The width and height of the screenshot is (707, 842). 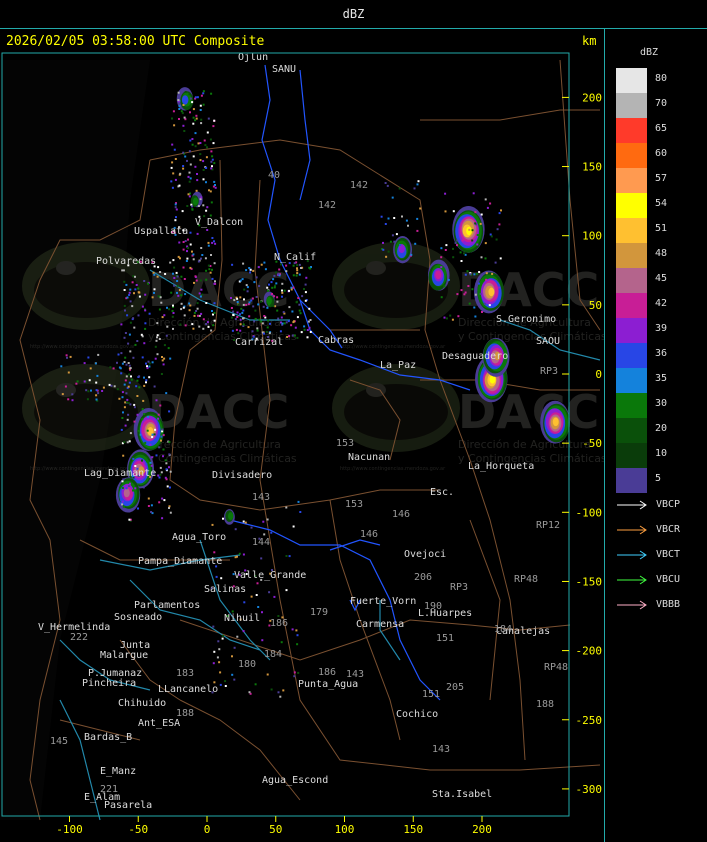 What do you see at coordinates (668, 604) in the screenshot?
I see `radar-label: VBBB` at bounding box center [668, 604].